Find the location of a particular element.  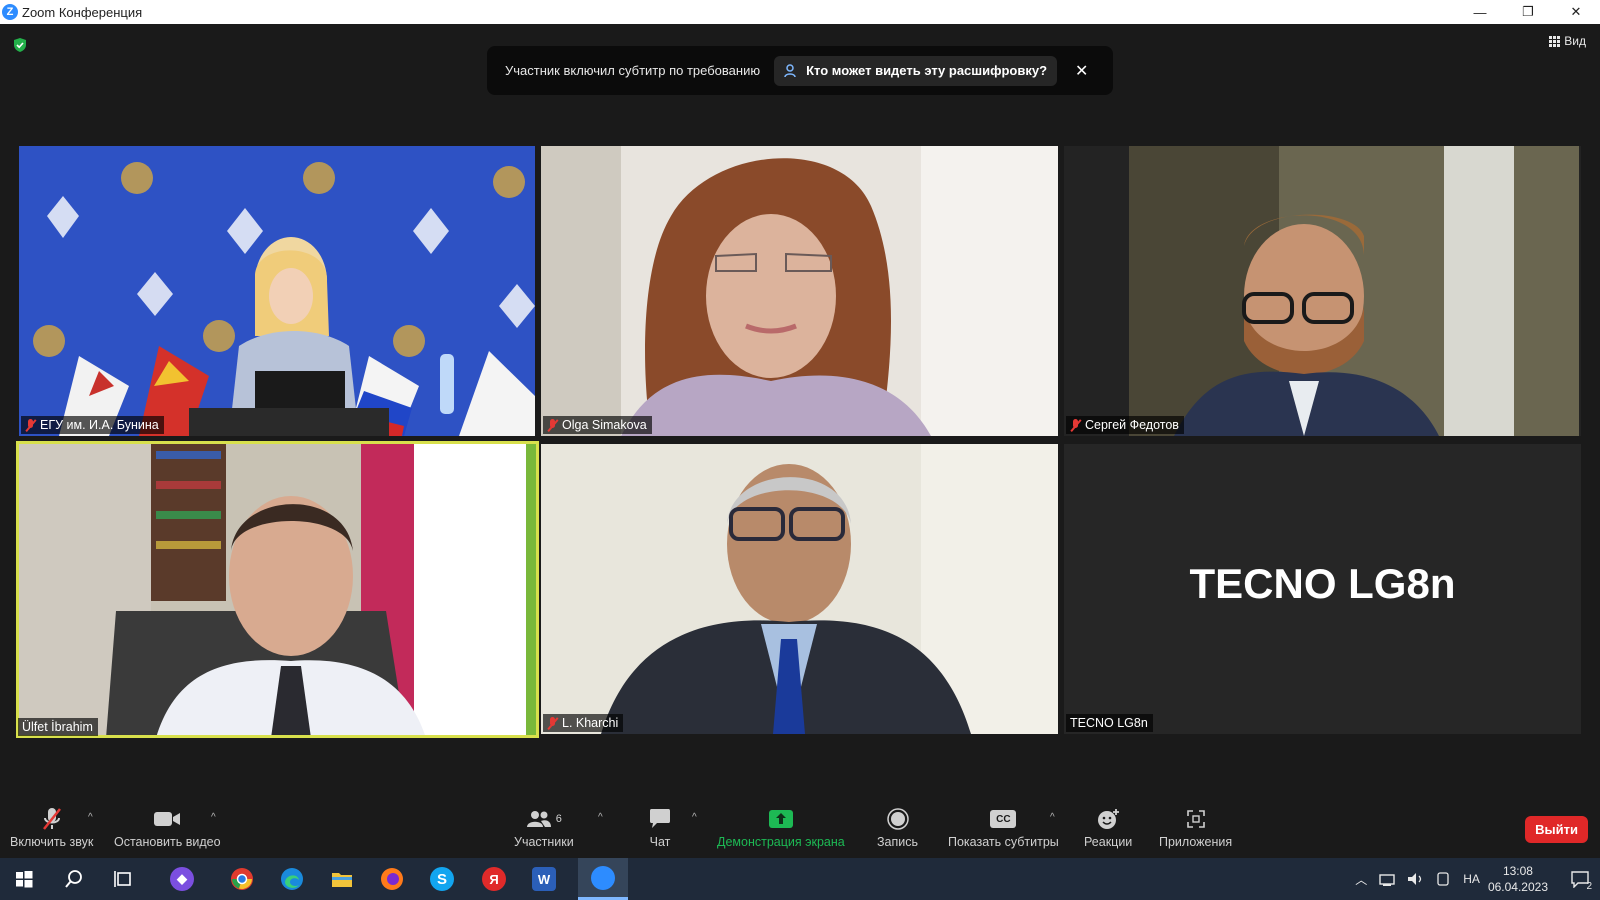

participant-name-label: ЕГУ им. И.А. Бунина is located at coordinates (92, 425).